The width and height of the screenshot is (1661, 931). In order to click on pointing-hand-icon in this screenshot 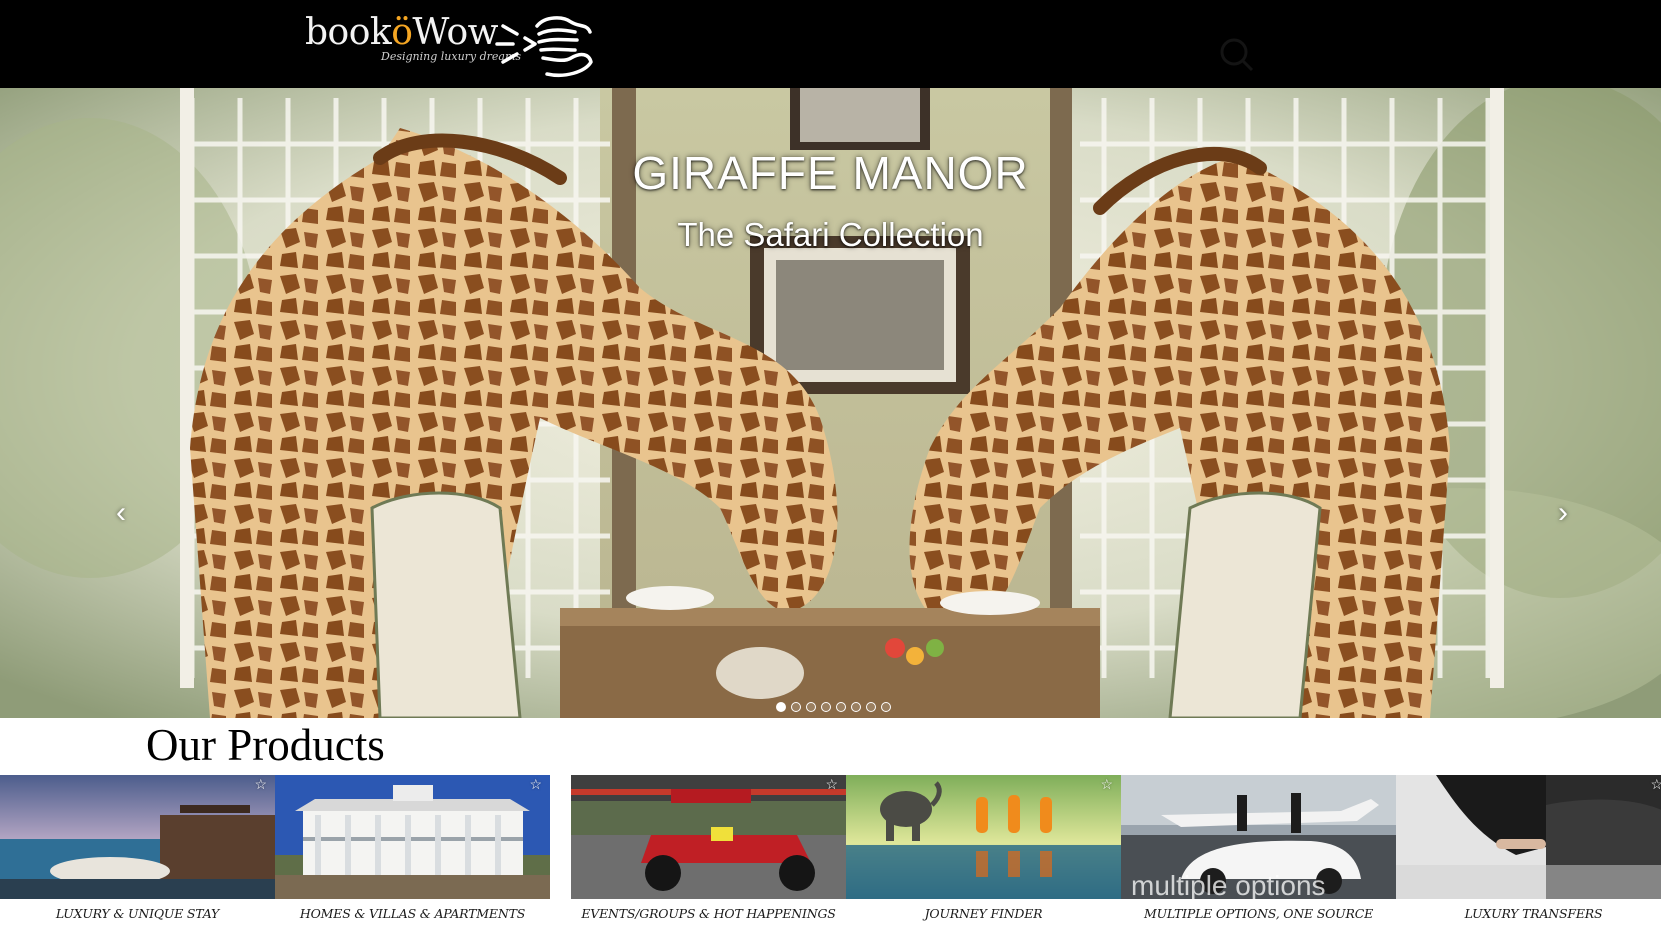, I will do `click(544, 46)`.